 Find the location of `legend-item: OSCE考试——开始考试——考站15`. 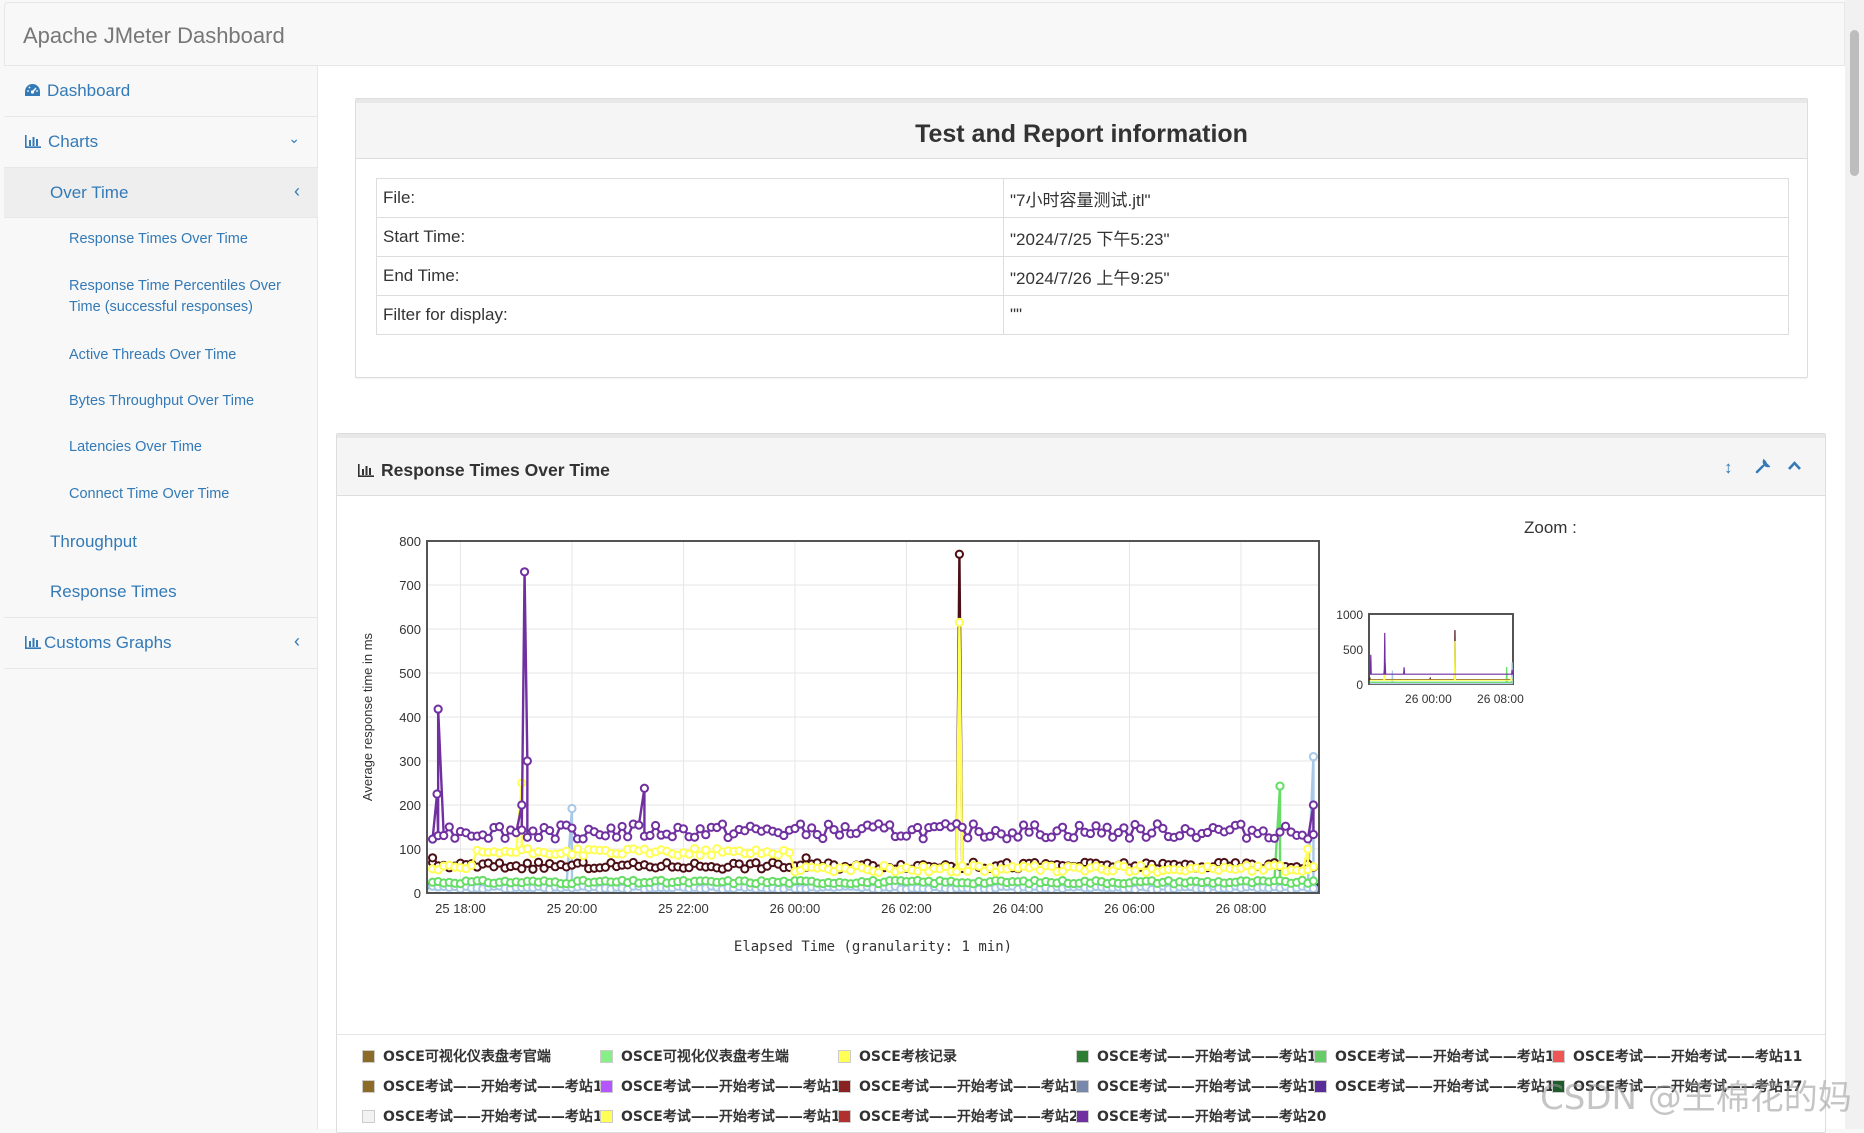

legend-item: OSCE考试——开始考试——考站15 is located at coordinates (1201, 1087).